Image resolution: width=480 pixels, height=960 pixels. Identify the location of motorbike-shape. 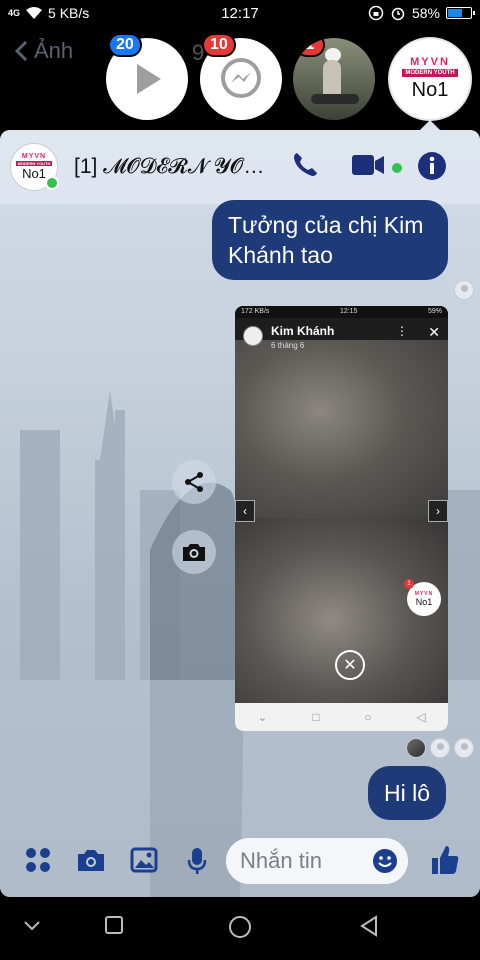
(335, 99).